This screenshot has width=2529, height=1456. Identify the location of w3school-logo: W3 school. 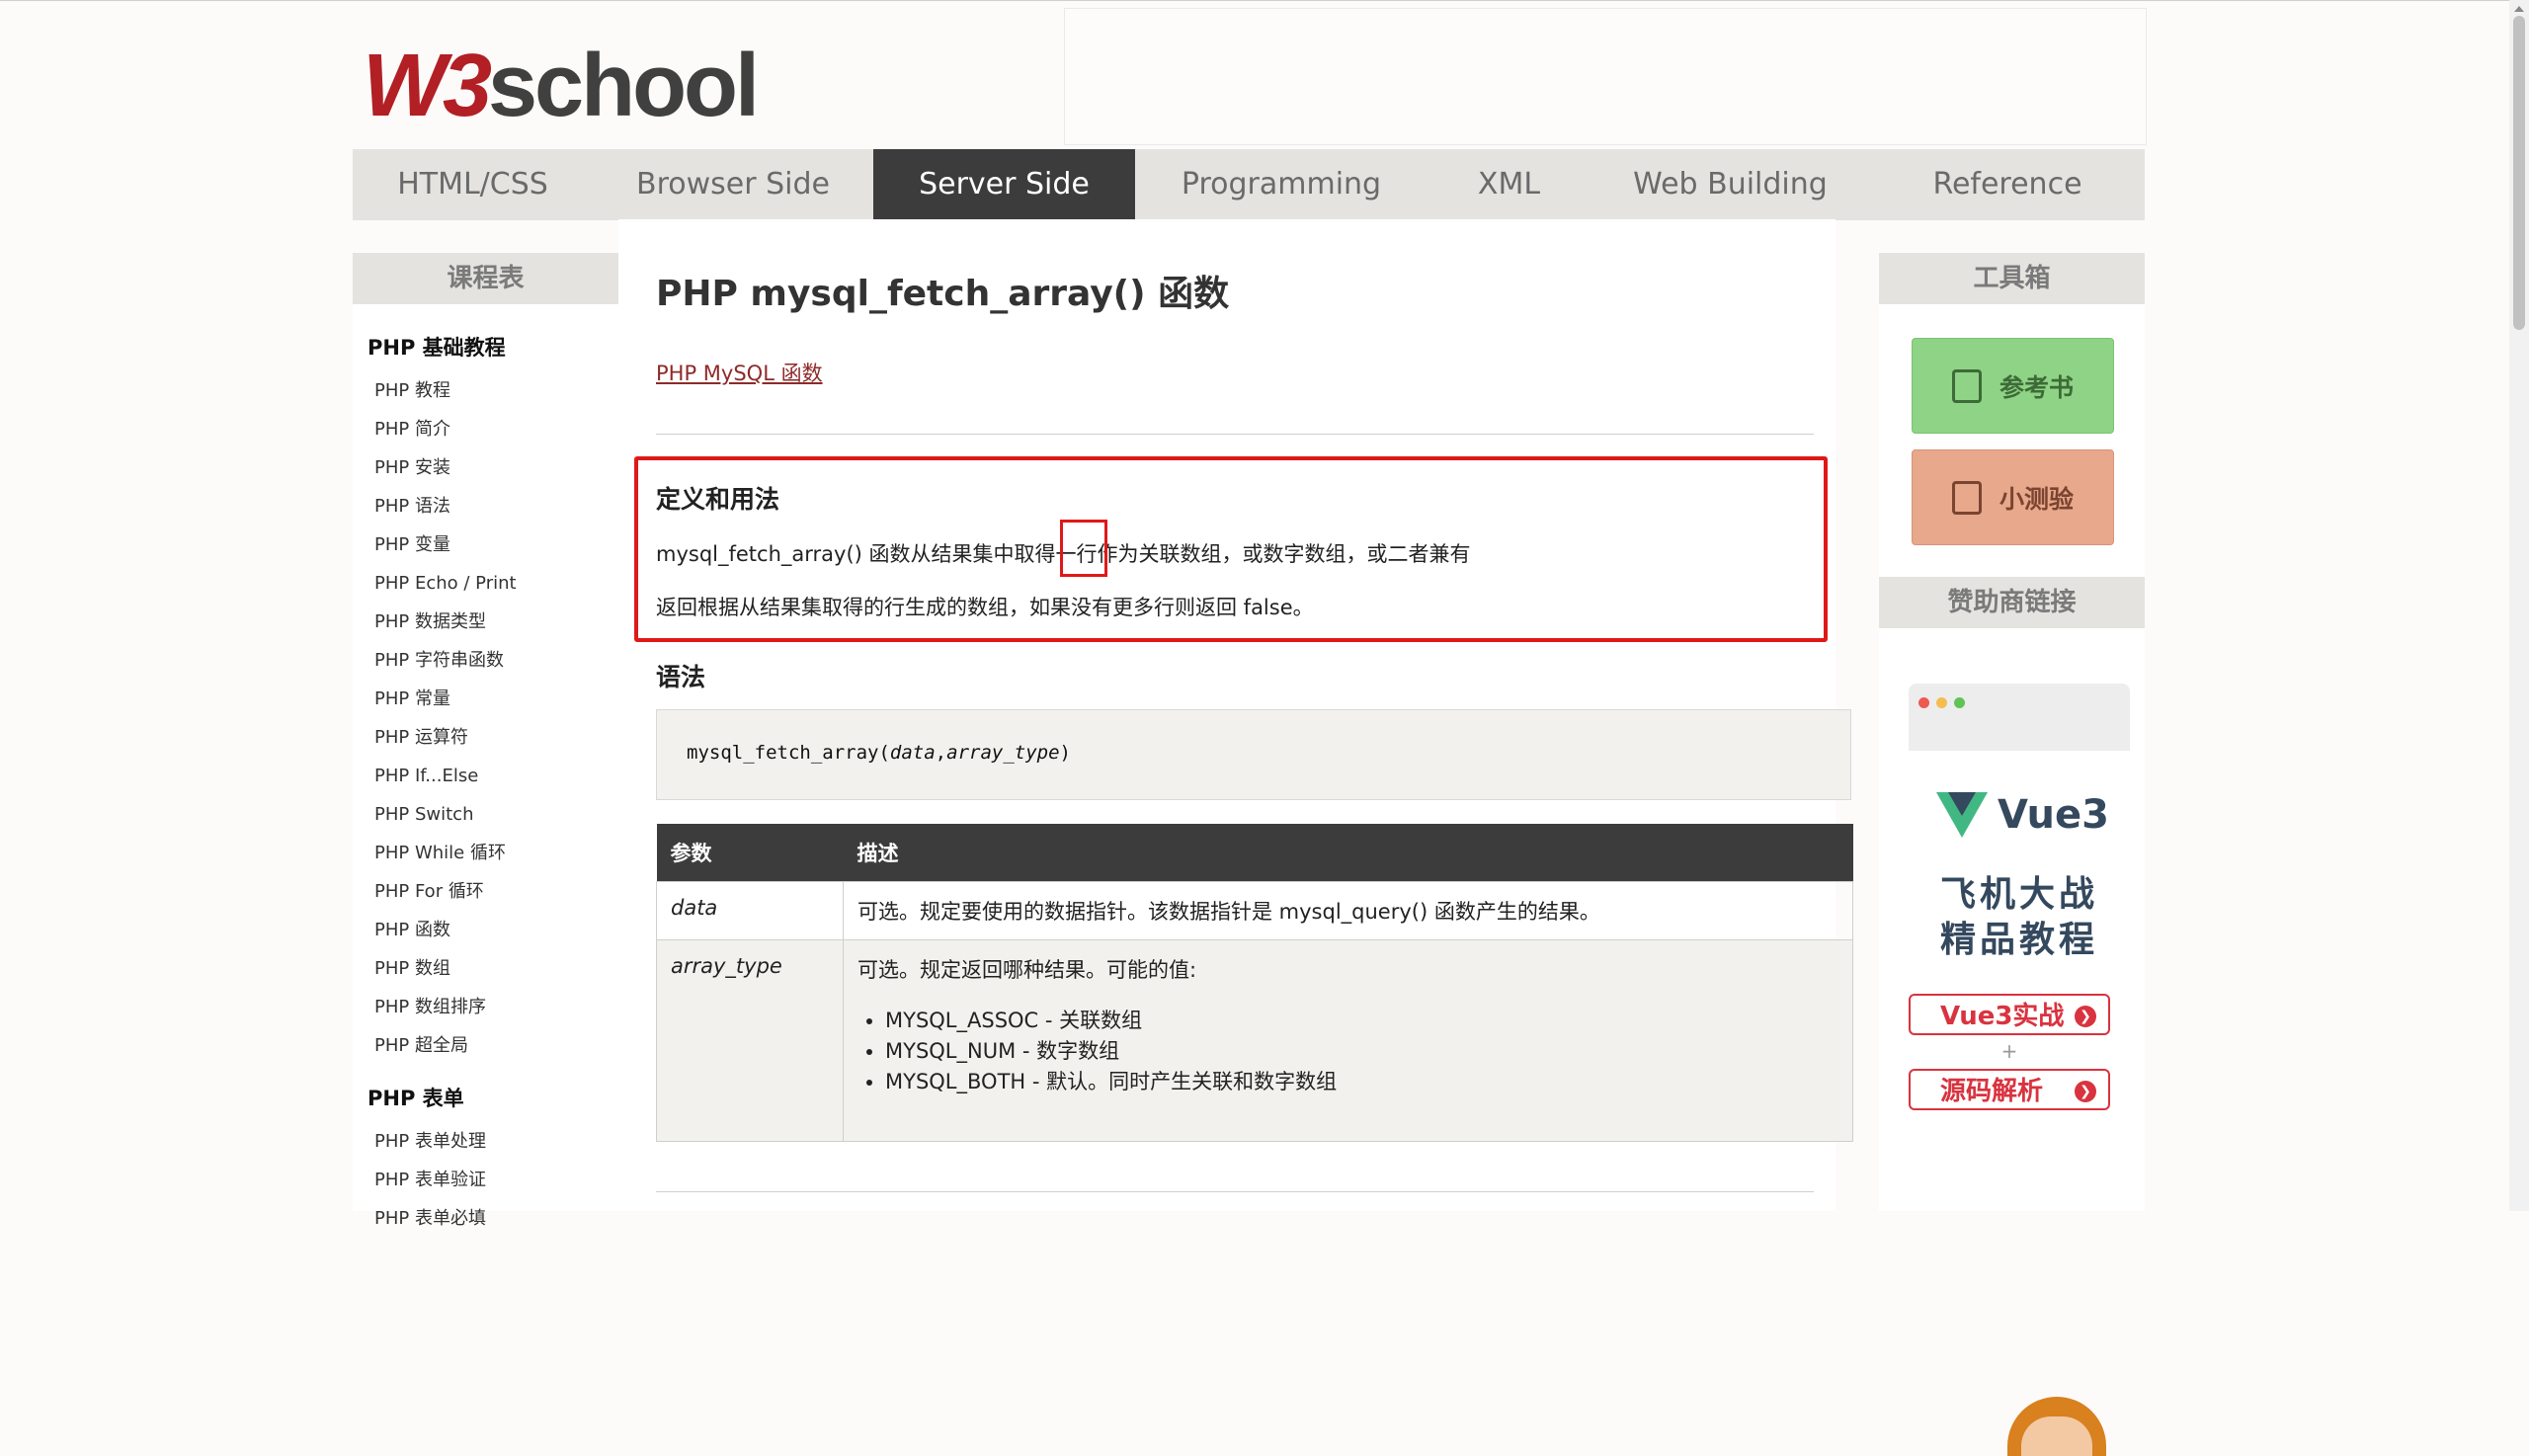
(561, 85).